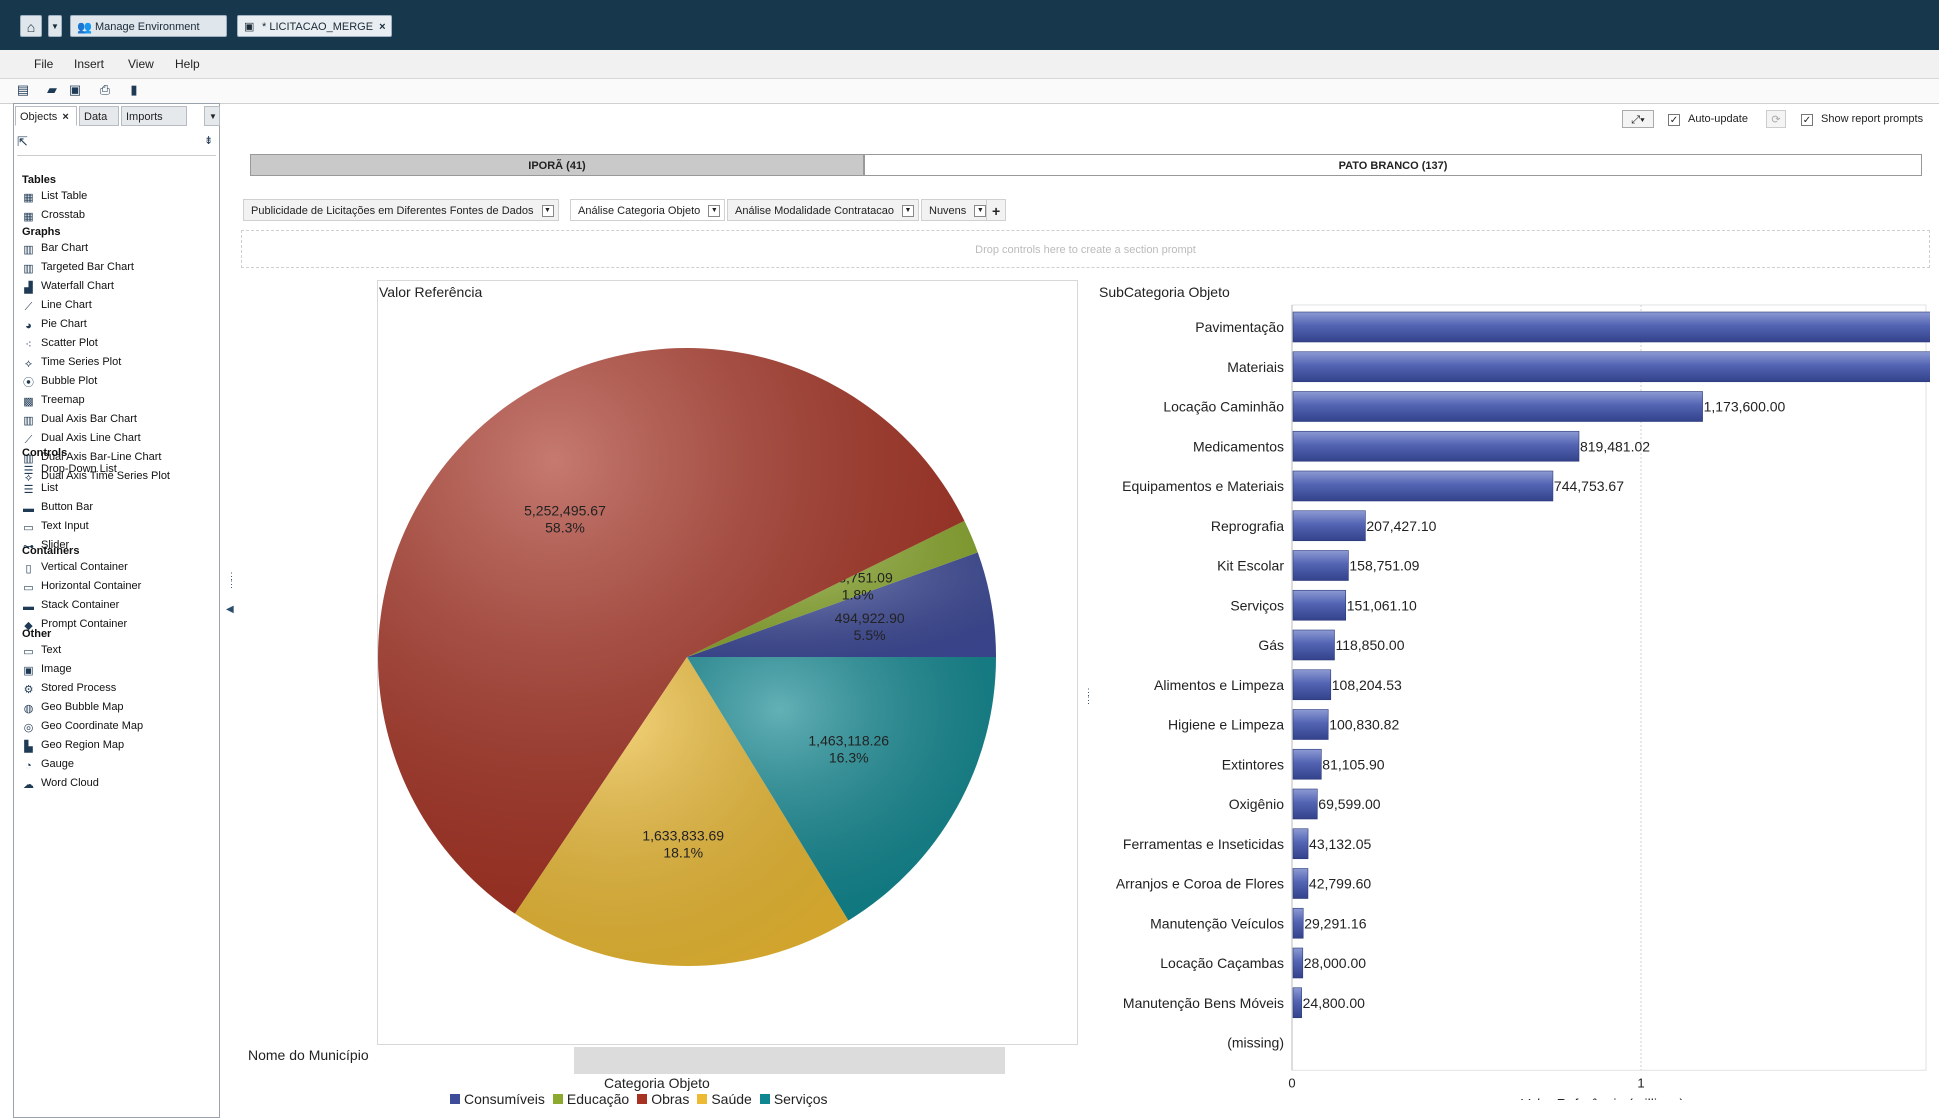  I want to click on view-icon: ▮, so click(134, 90).